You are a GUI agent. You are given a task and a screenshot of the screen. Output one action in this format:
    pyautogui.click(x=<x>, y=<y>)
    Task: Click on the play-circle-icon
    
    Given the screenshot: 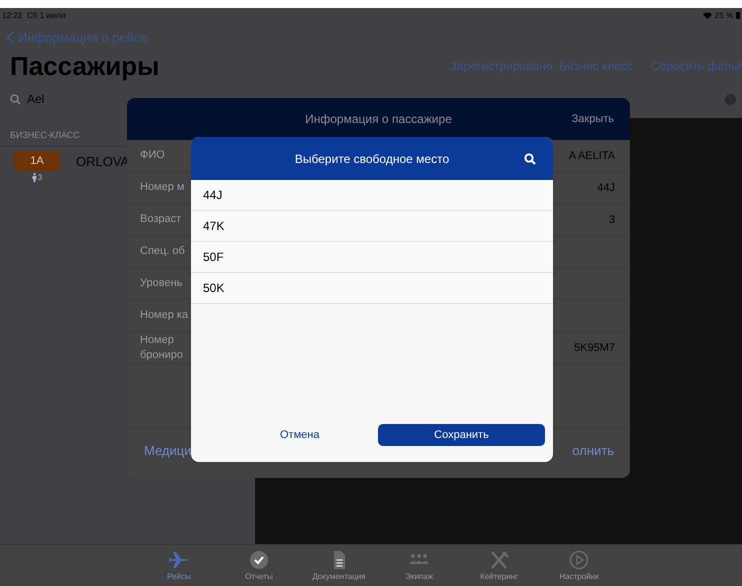 What is the action you would take?
    pyautogui.click(x=579, y=560)
    